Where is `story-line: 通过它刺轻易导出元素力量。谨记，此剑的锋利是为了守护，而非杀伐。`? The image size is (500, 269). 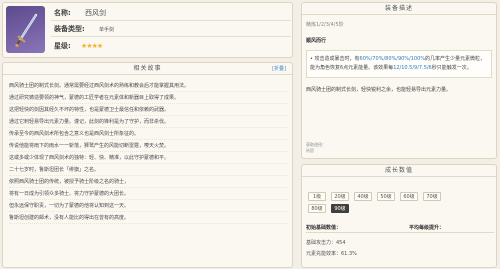 story-line: 通过它刺轻易导出元素力量。谨记，此剑的锋利是为了守护，而非杀伐。 is located at coordinates (148, 122).